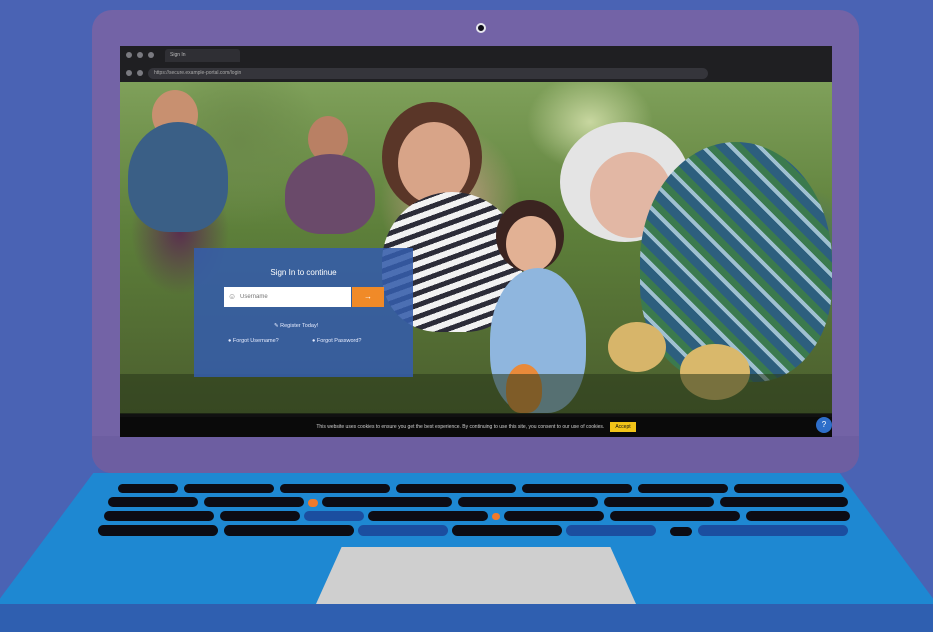 This screenshot has height=632, width=933. What do you see at coordinates (287, 297) in the screenshot?
I see `username-input` at bounding box center [287, 297].